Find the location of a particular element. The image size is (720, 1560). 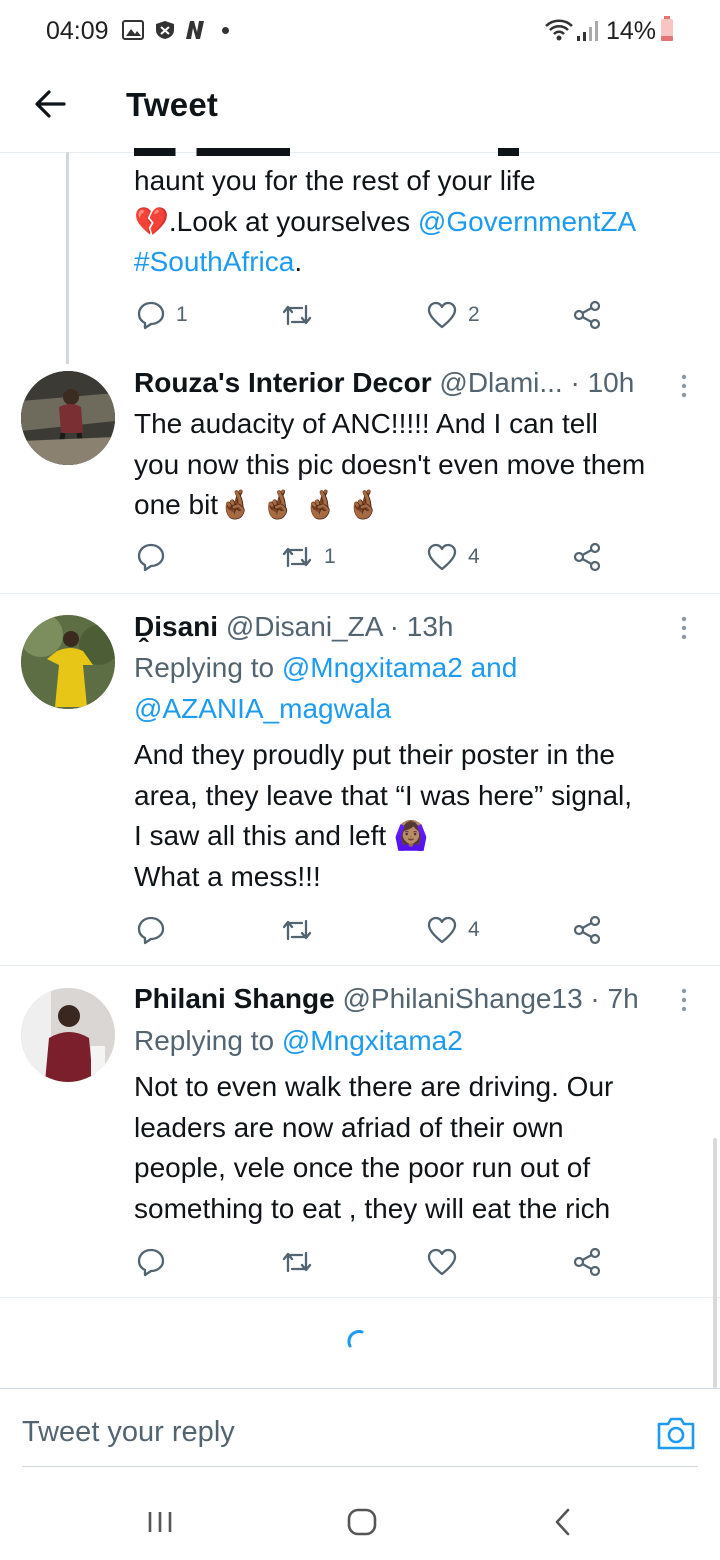

tweet-line: haunt you for the rest of your life is located at coordinates (335, 180).